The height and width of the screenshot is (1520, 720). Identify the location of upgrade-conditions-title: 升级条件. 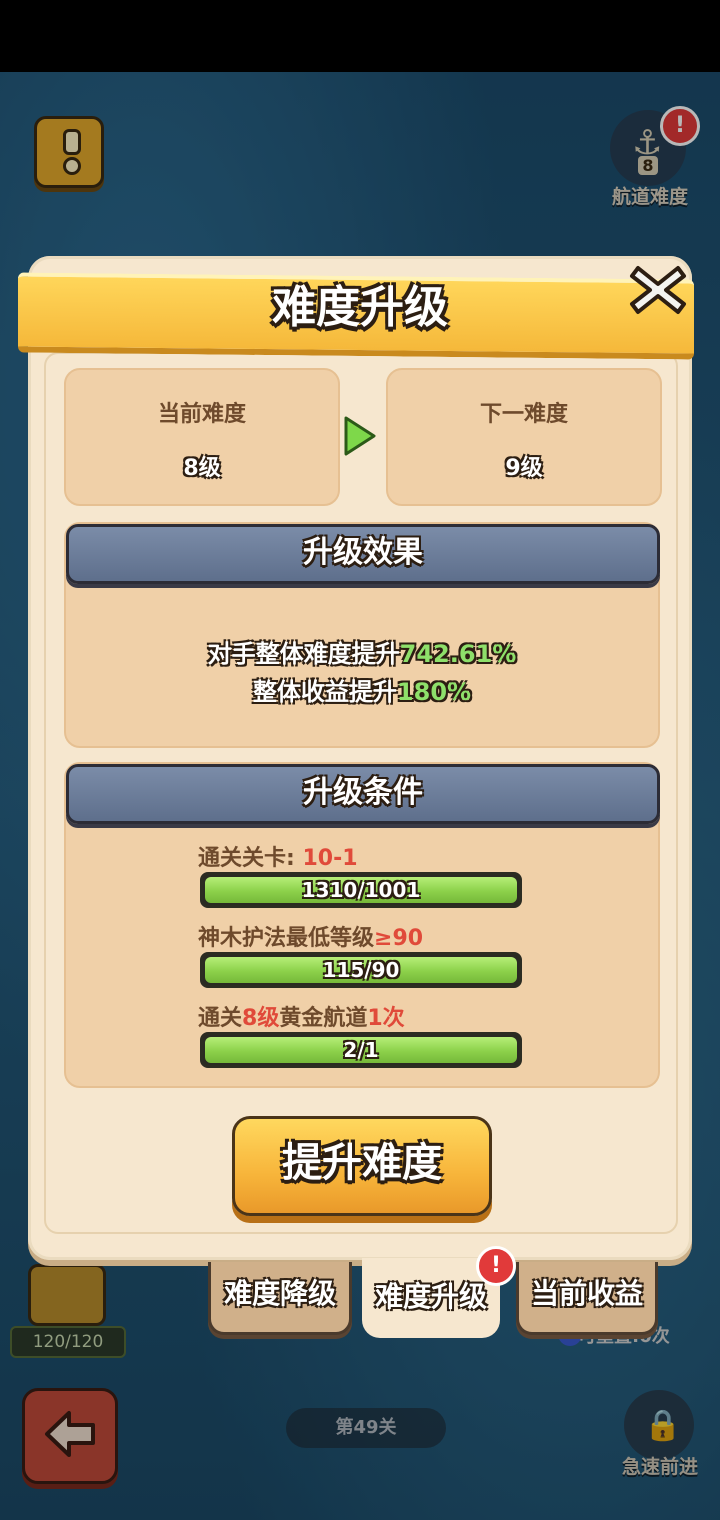
(363, 792).